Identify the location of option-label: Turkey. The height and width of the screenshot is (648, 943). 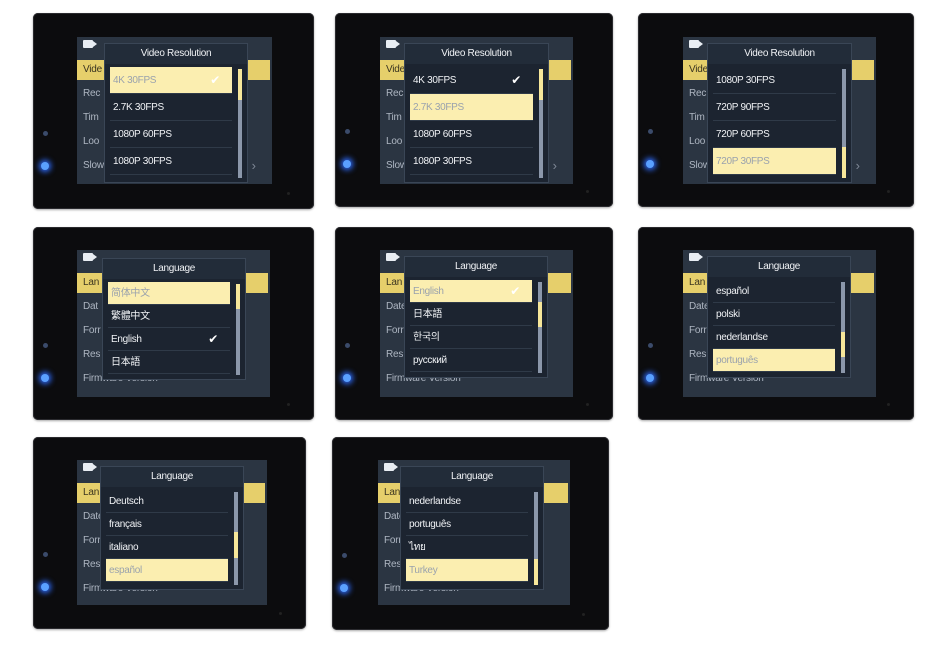
(423, 570).